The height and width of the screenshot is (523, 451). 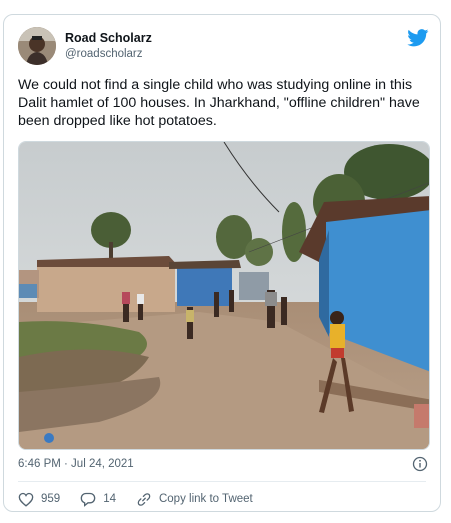 I want to click on author-handle: @roadscholarz, so click(x=104, y=54).